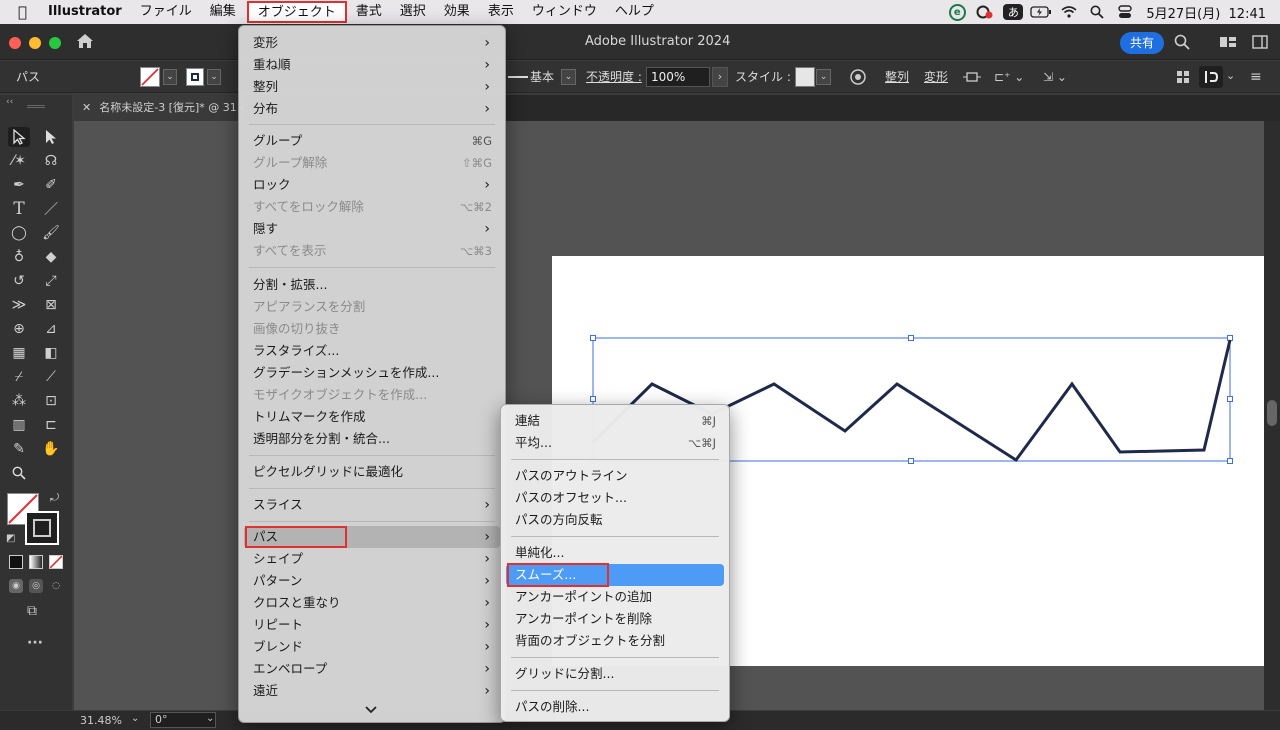 Image resolution: width=1280 pixels, height=730 pixels. Describe the element at coordinates (1256, 77) in the screenshot. I see `panel-menu-icon: ≡` at that location.